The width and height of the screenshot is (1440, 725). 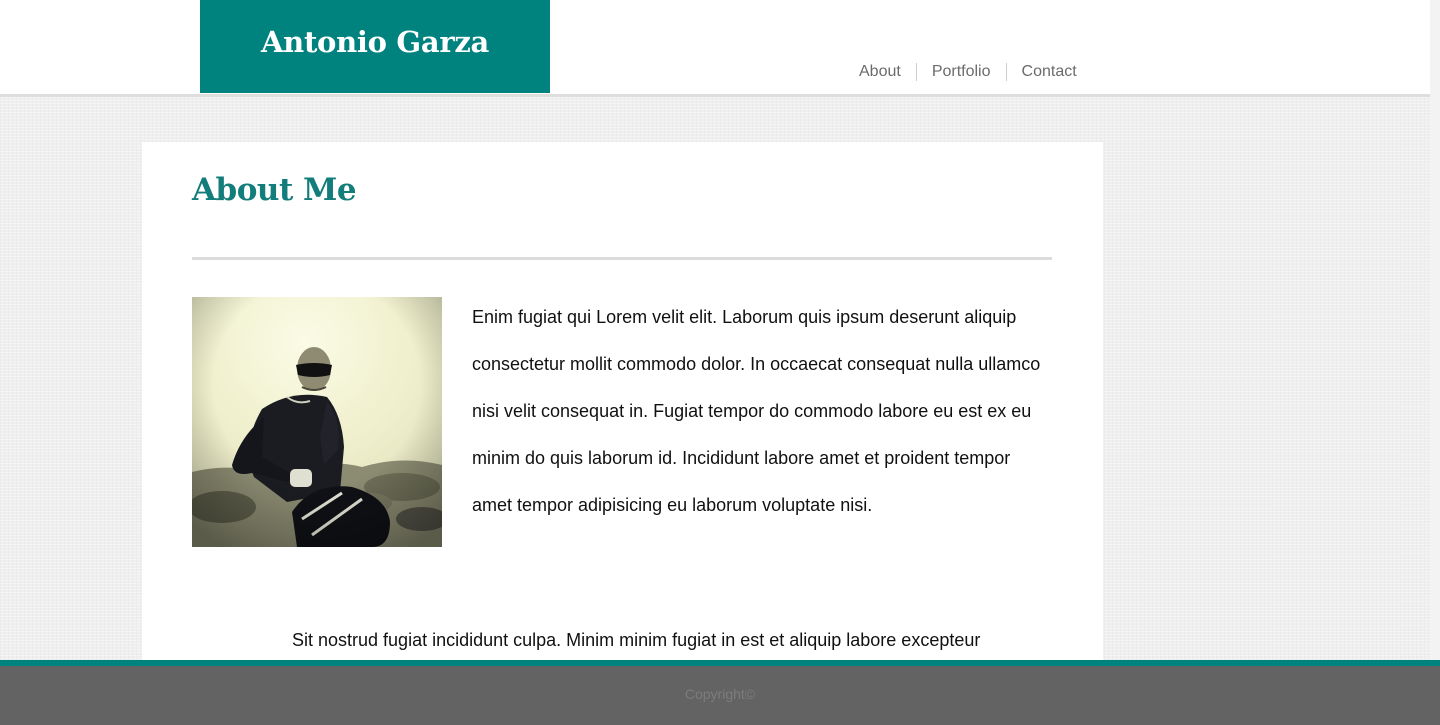 What do you see at coordinates (274, 190) in the screenshot?
I see `page-title: About Me` at bounding box center [274, 190].